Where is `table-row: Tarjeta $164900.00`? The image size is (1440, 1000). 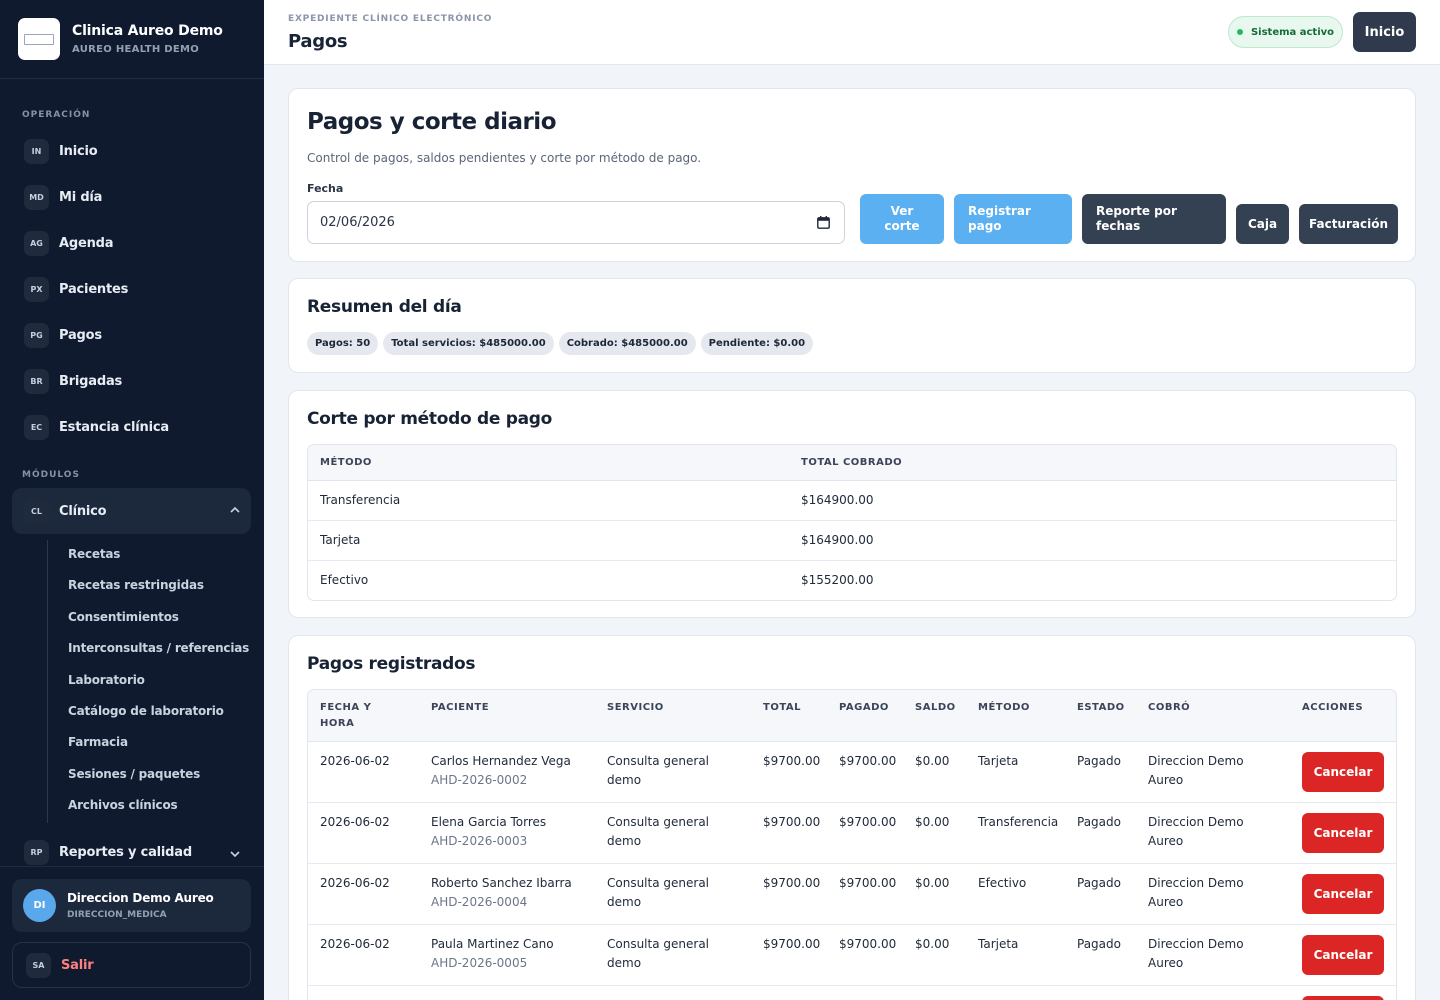 table-row: Tarjeta $164900.00 is located at coordinates (852, 541).